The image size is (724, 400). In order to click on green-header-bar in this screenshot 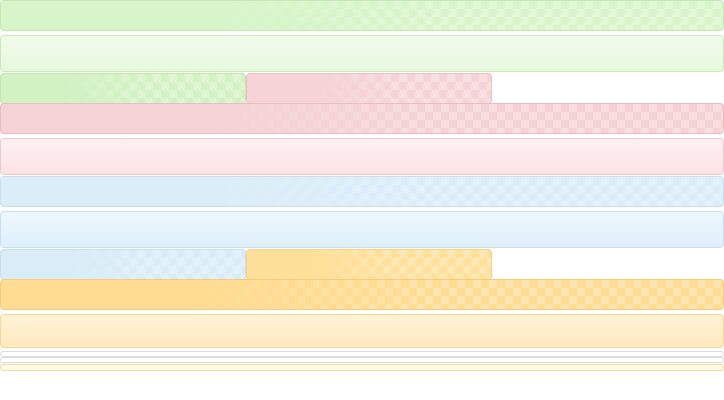, I will do `click(362, 15)`.